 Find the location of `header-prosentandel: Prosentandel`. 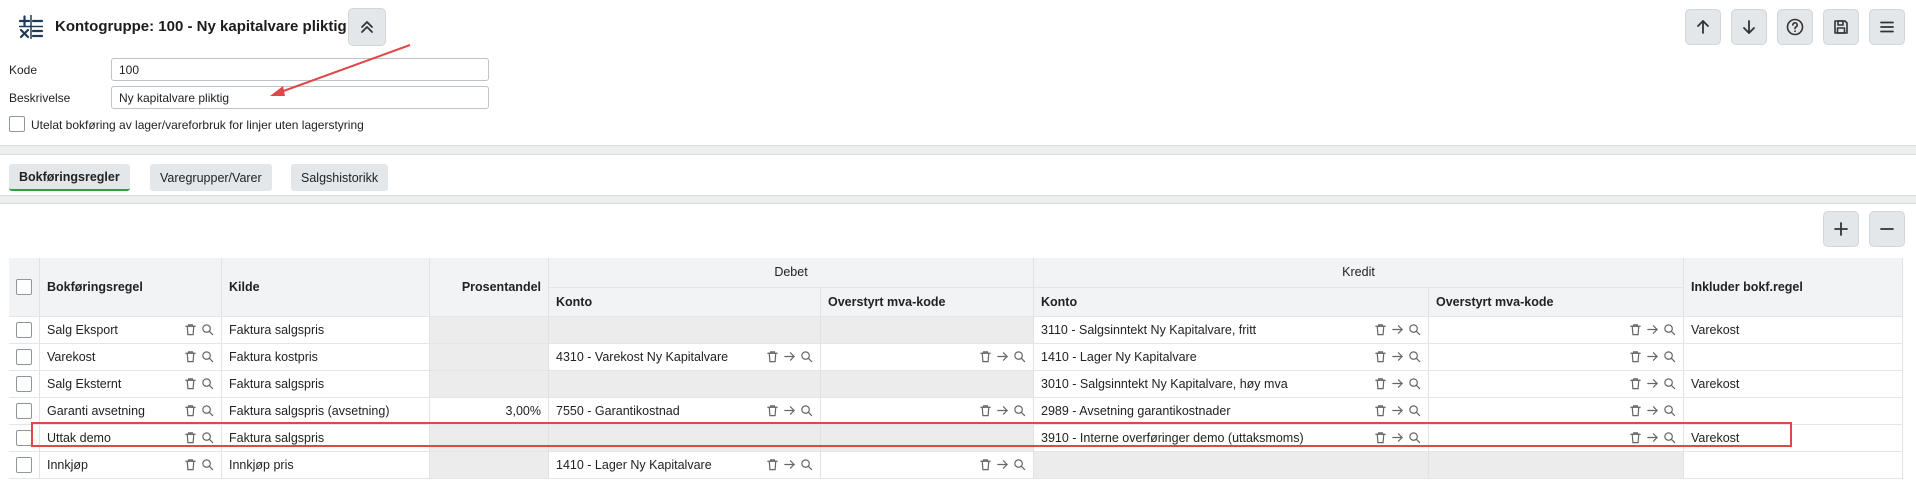

header-prosentandel: Prosentandel is located at coordinates (489, 287).